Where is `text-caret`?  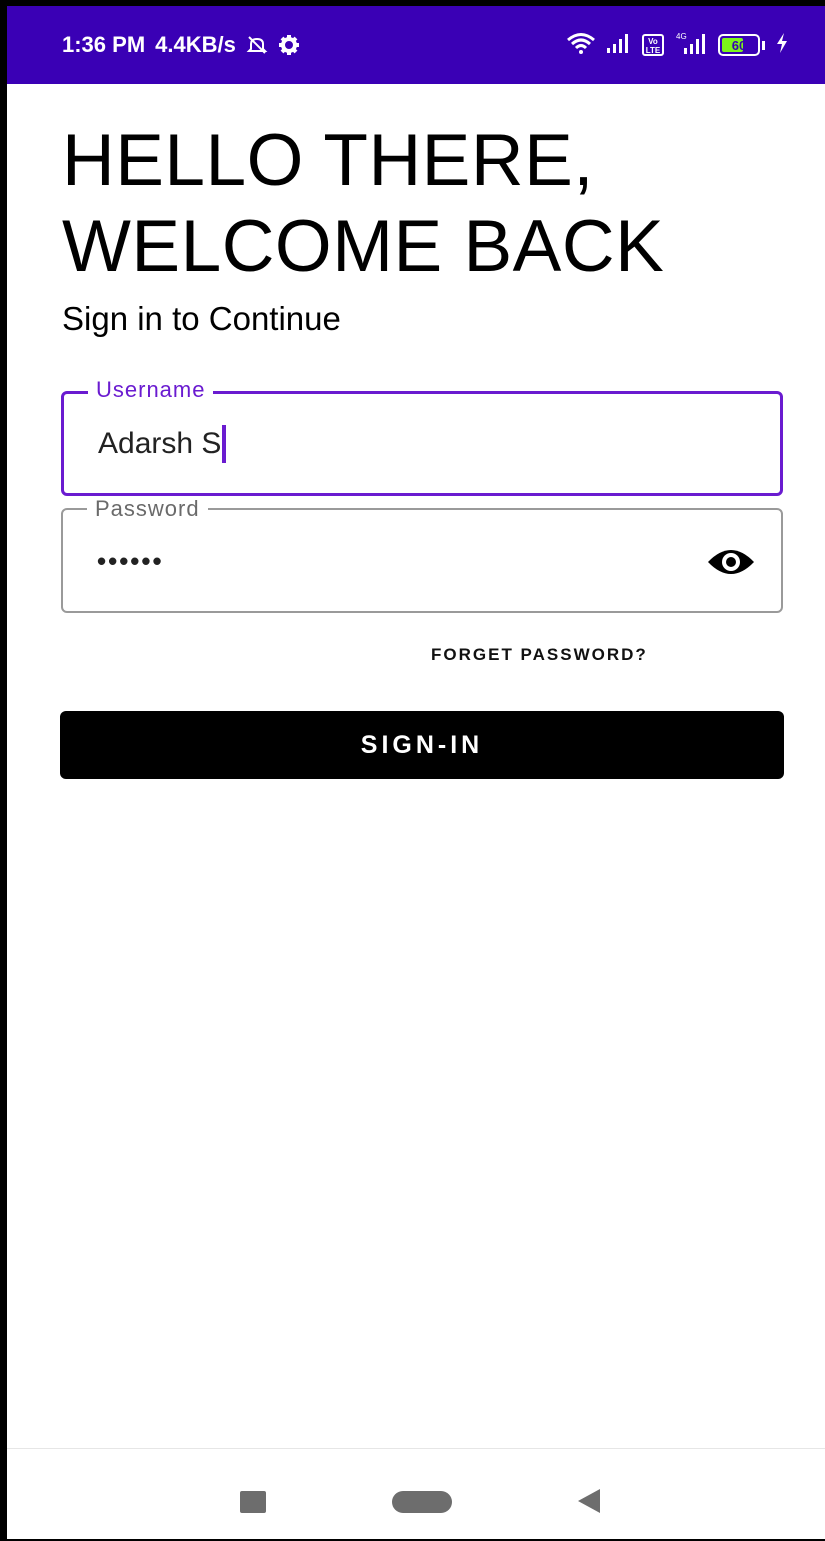
text-caret is located at coordinates (224, 444).